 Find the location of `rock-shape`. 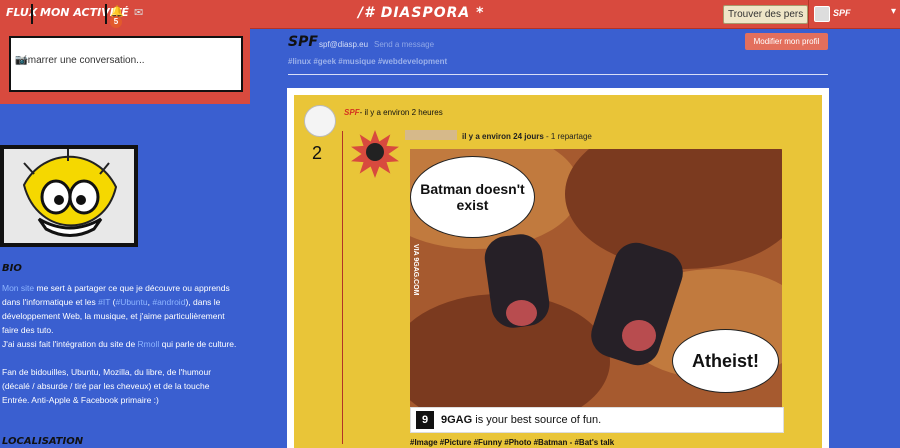

rock-shape is located at coordinates (673, 209).